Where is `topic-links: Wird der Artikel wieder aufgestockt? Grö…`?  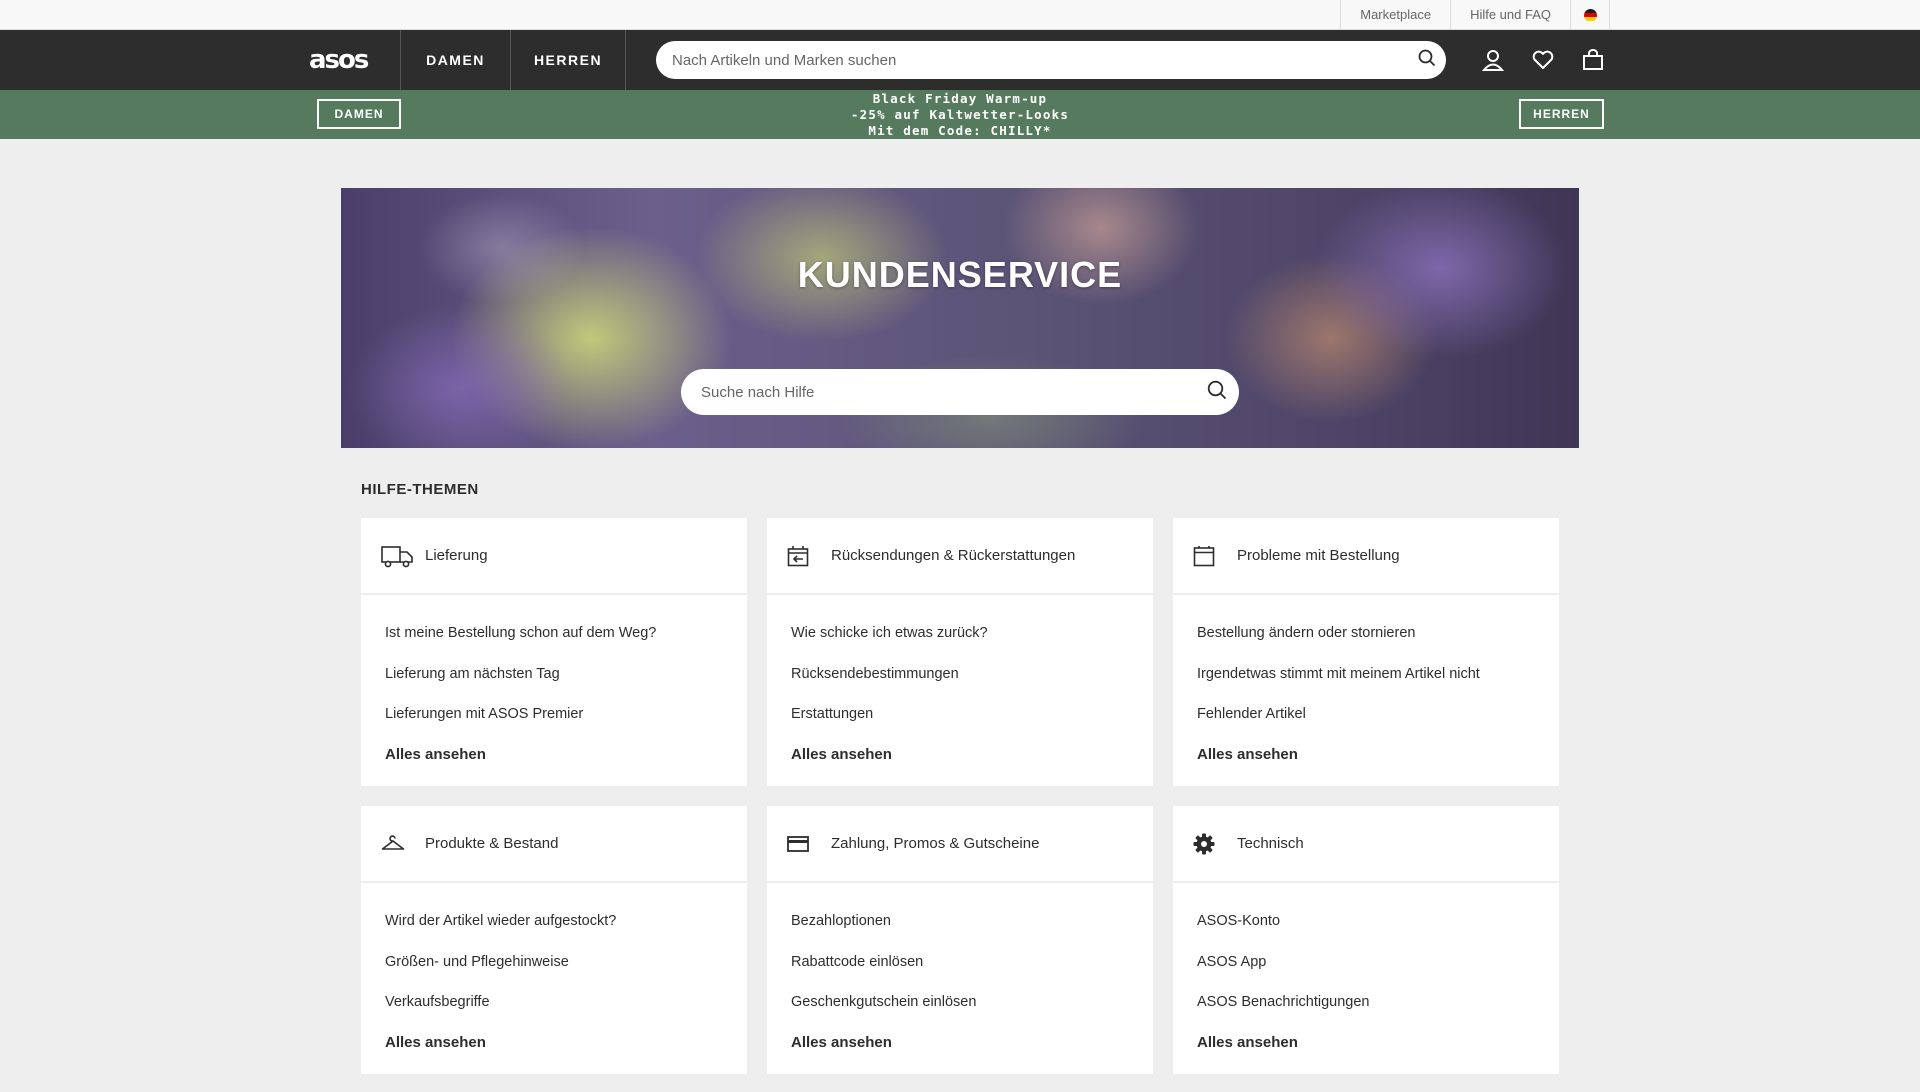 topic-links: Wird der Artikel wieder aufgestockt? Grö… is located at coordinates (554, 973).